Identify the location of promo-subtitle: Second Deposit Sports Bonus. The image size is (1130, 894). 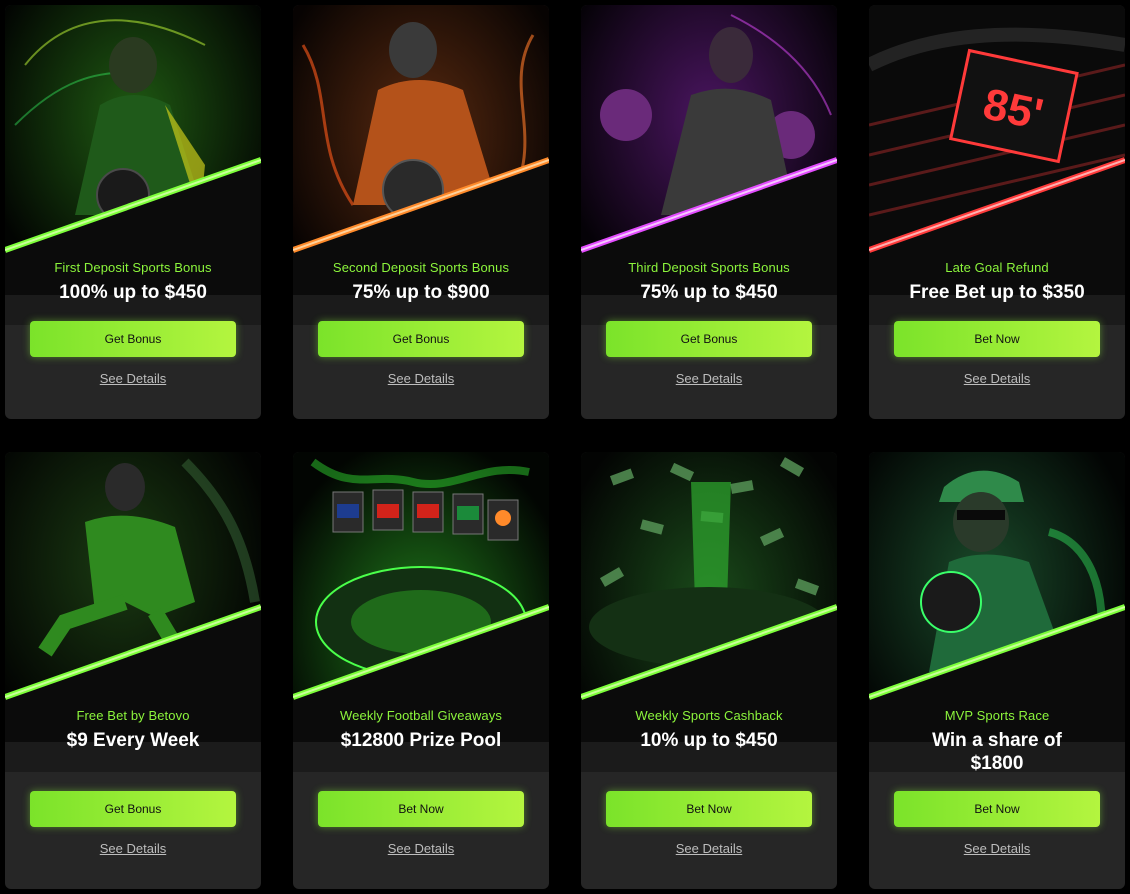
(421, 267).